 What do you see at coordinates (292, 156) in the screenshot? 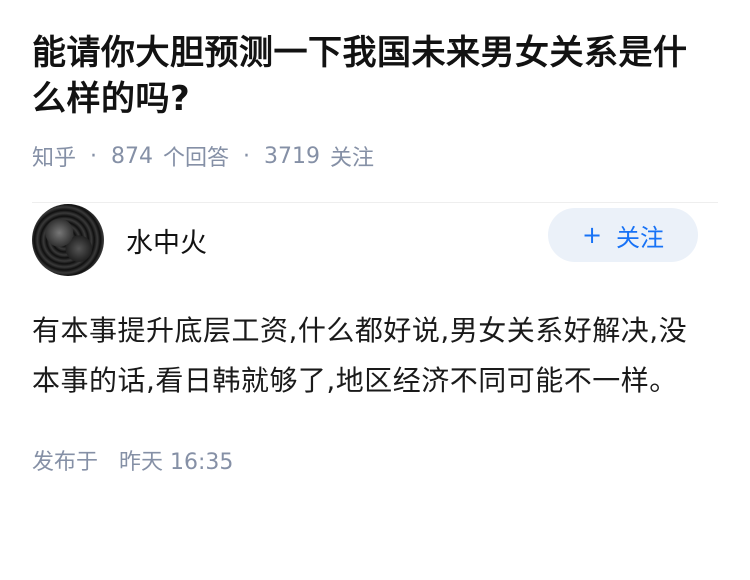
I see `followers-count: 3719` at bounding box center [292, 156].